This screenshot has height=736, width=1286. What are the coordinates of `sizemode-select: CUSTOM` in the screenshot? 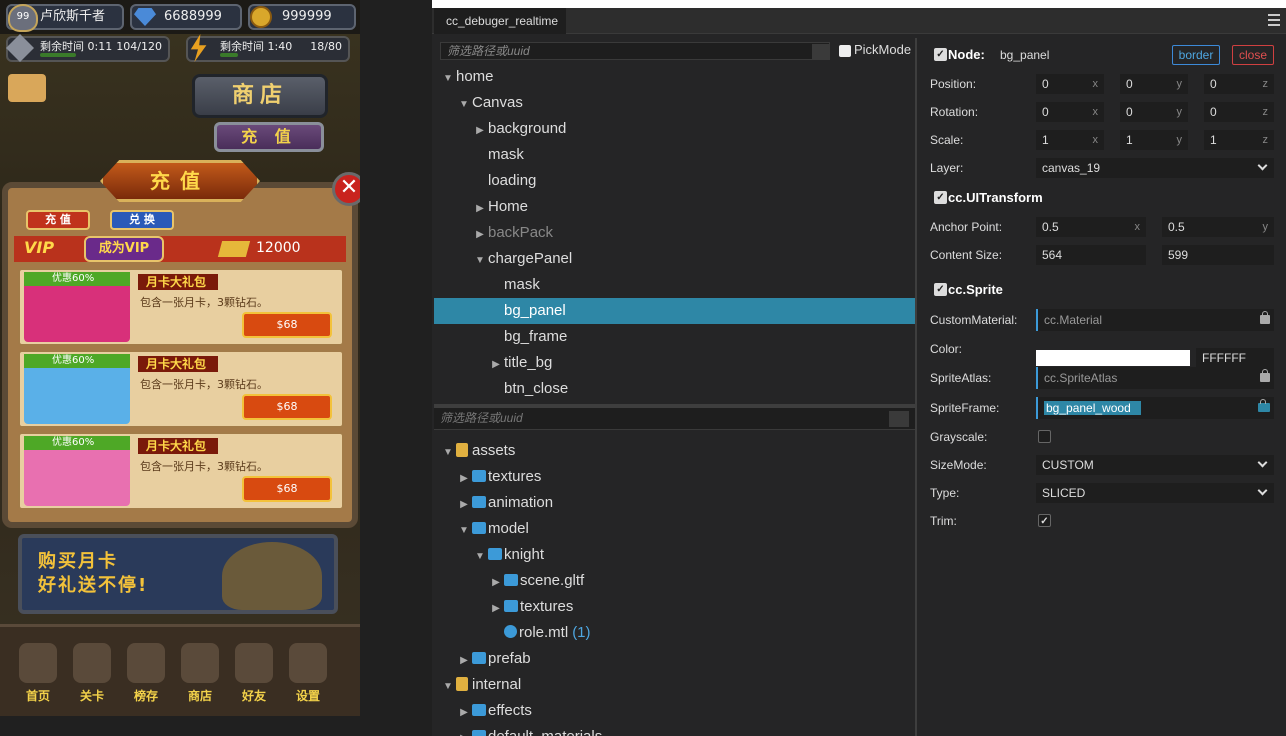 It's located at (1155, 465).